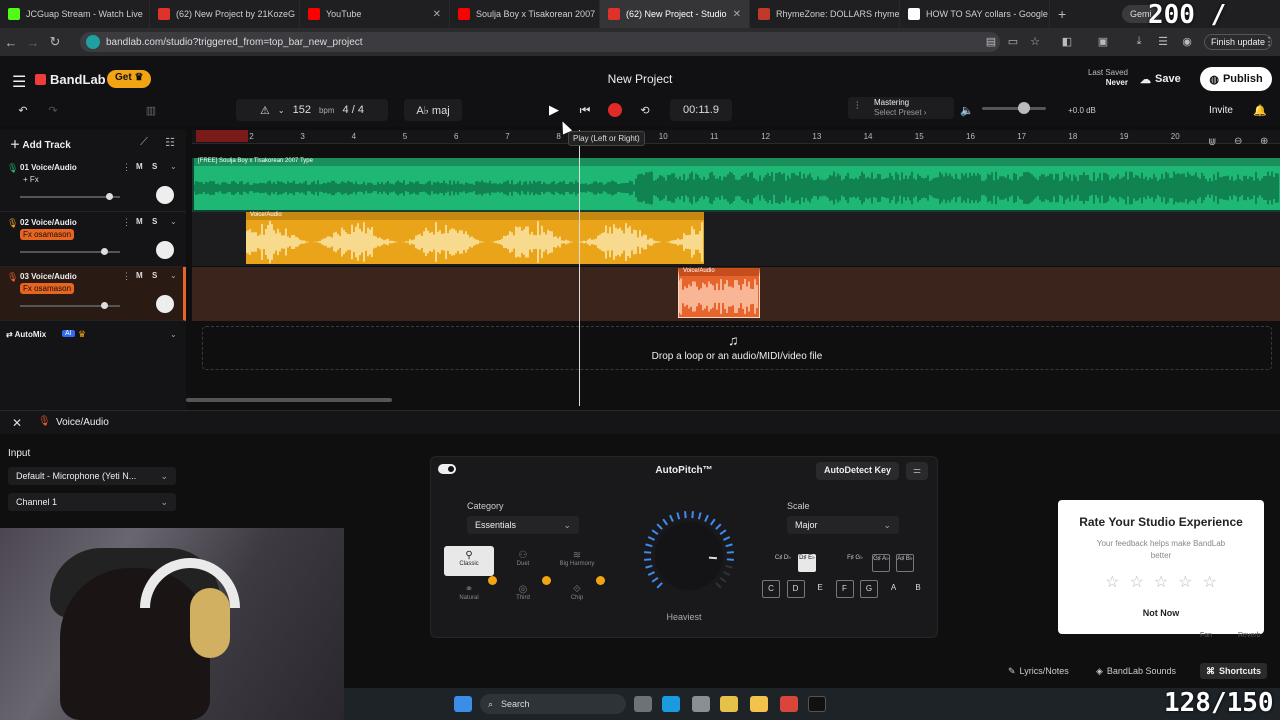 Image resolution: width=1280 pixels, height=720 pixels. Describe the element at coordinates (869, 589) in the screenshot. I see `scale-key-natural: G` at that location.